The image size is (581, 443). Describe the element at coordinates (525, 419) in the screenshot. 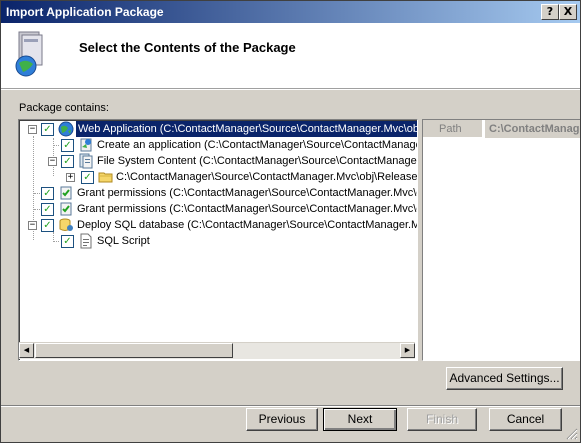

I see `cancel-button: Cancel` at that location.